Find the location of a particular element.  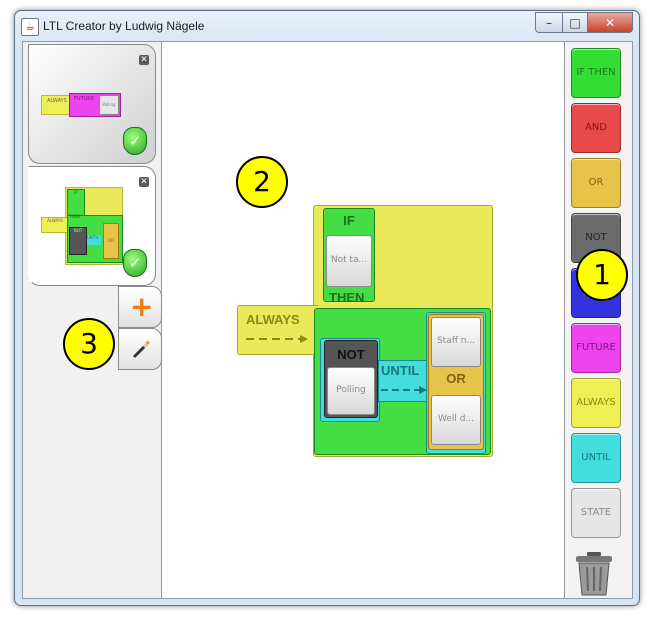

palette-future: FUTURE is located at coordinates (596, 348).